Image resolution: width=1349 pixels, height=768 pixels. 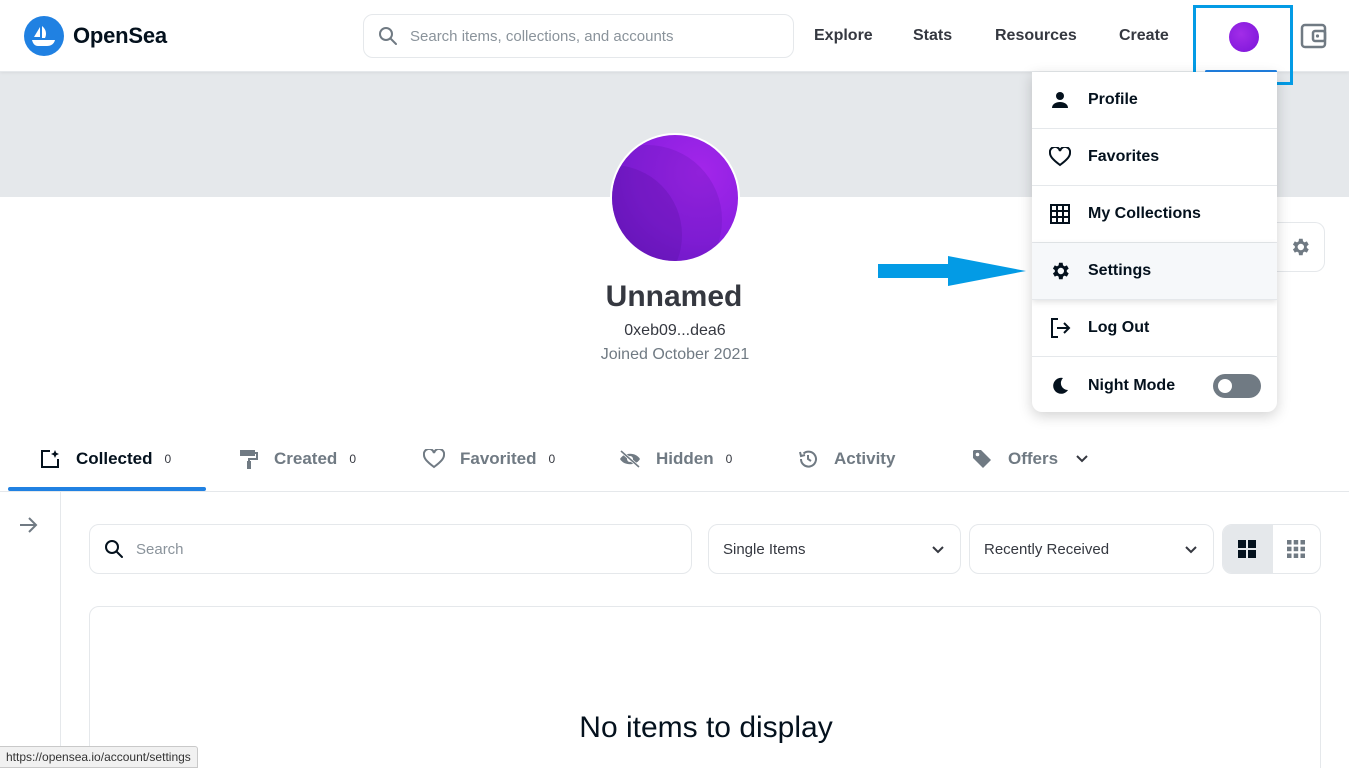 What do you see at coordinates (1144, 36) in the screenshot?
I see `nav-create: Create` at bounding box center [1144, 36].